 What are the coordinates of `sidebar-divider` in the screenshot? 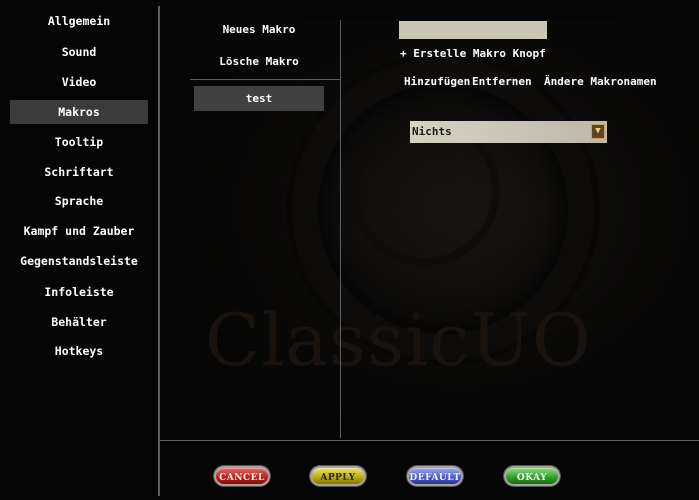 It's located at (159, 251).